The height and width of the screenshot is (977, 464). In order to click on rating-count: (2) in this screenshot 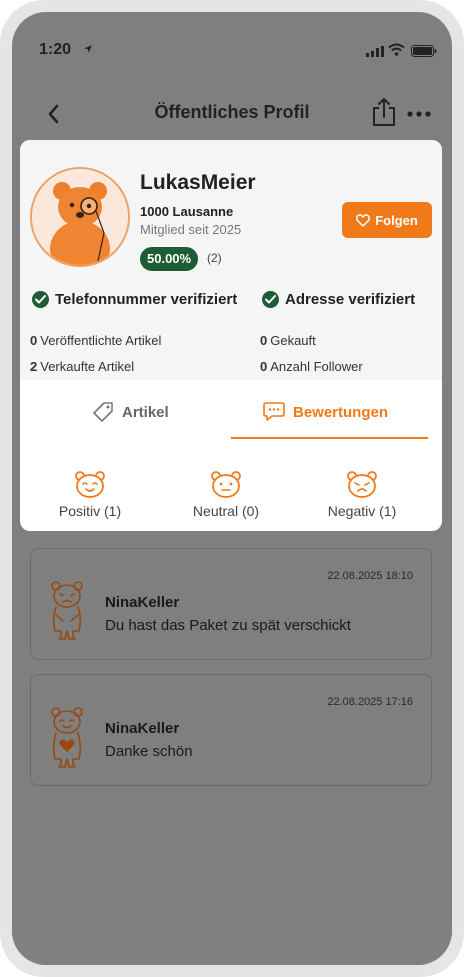, I will do `click(214, 258)`.